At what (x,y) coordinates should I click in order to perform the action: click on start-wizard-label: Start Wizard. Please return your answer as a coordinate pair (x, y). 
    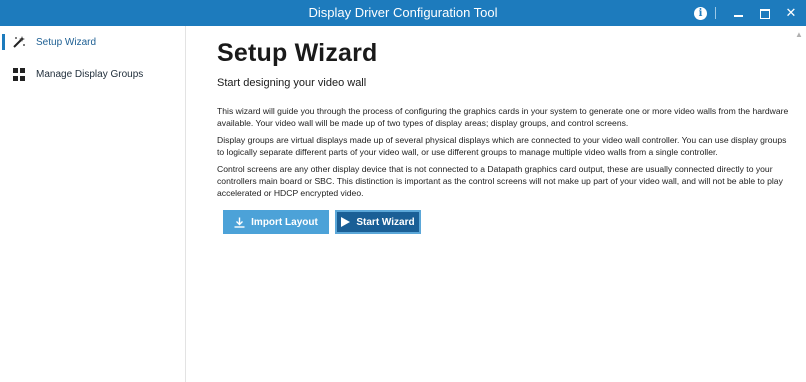
    Looking at the image, I should click on (385, 222).